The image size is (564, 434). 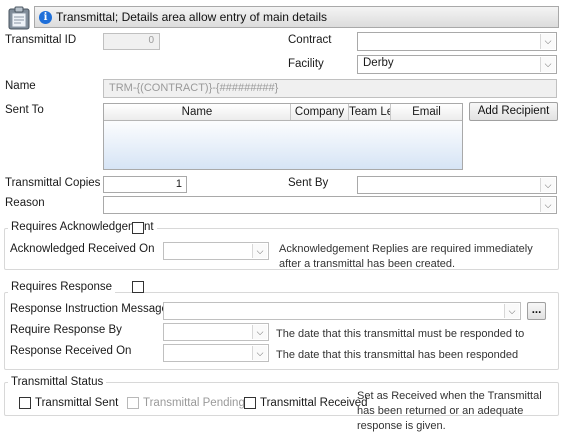 What do you see at coordinates (45, 17) in the screenshot?
I see `info-icon: i` at bounding box center [45, 17].